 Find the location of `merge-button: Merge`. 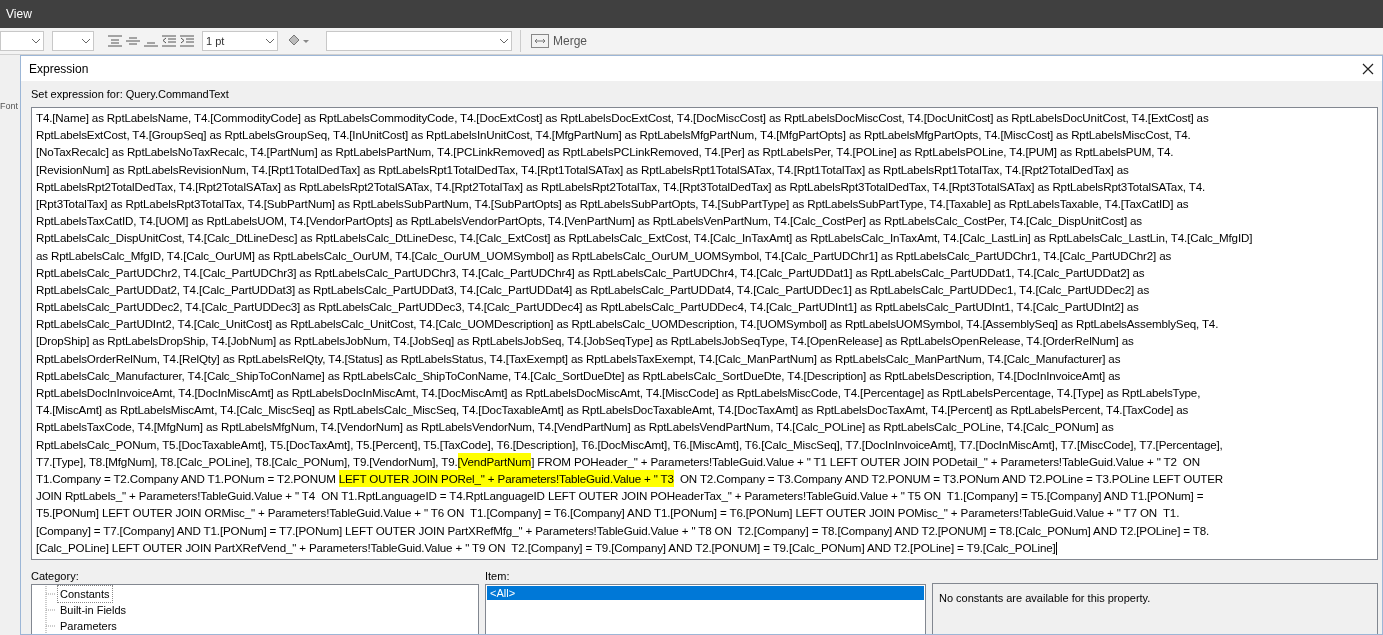

merge-button: Merge is located at coordinates (559, 41).